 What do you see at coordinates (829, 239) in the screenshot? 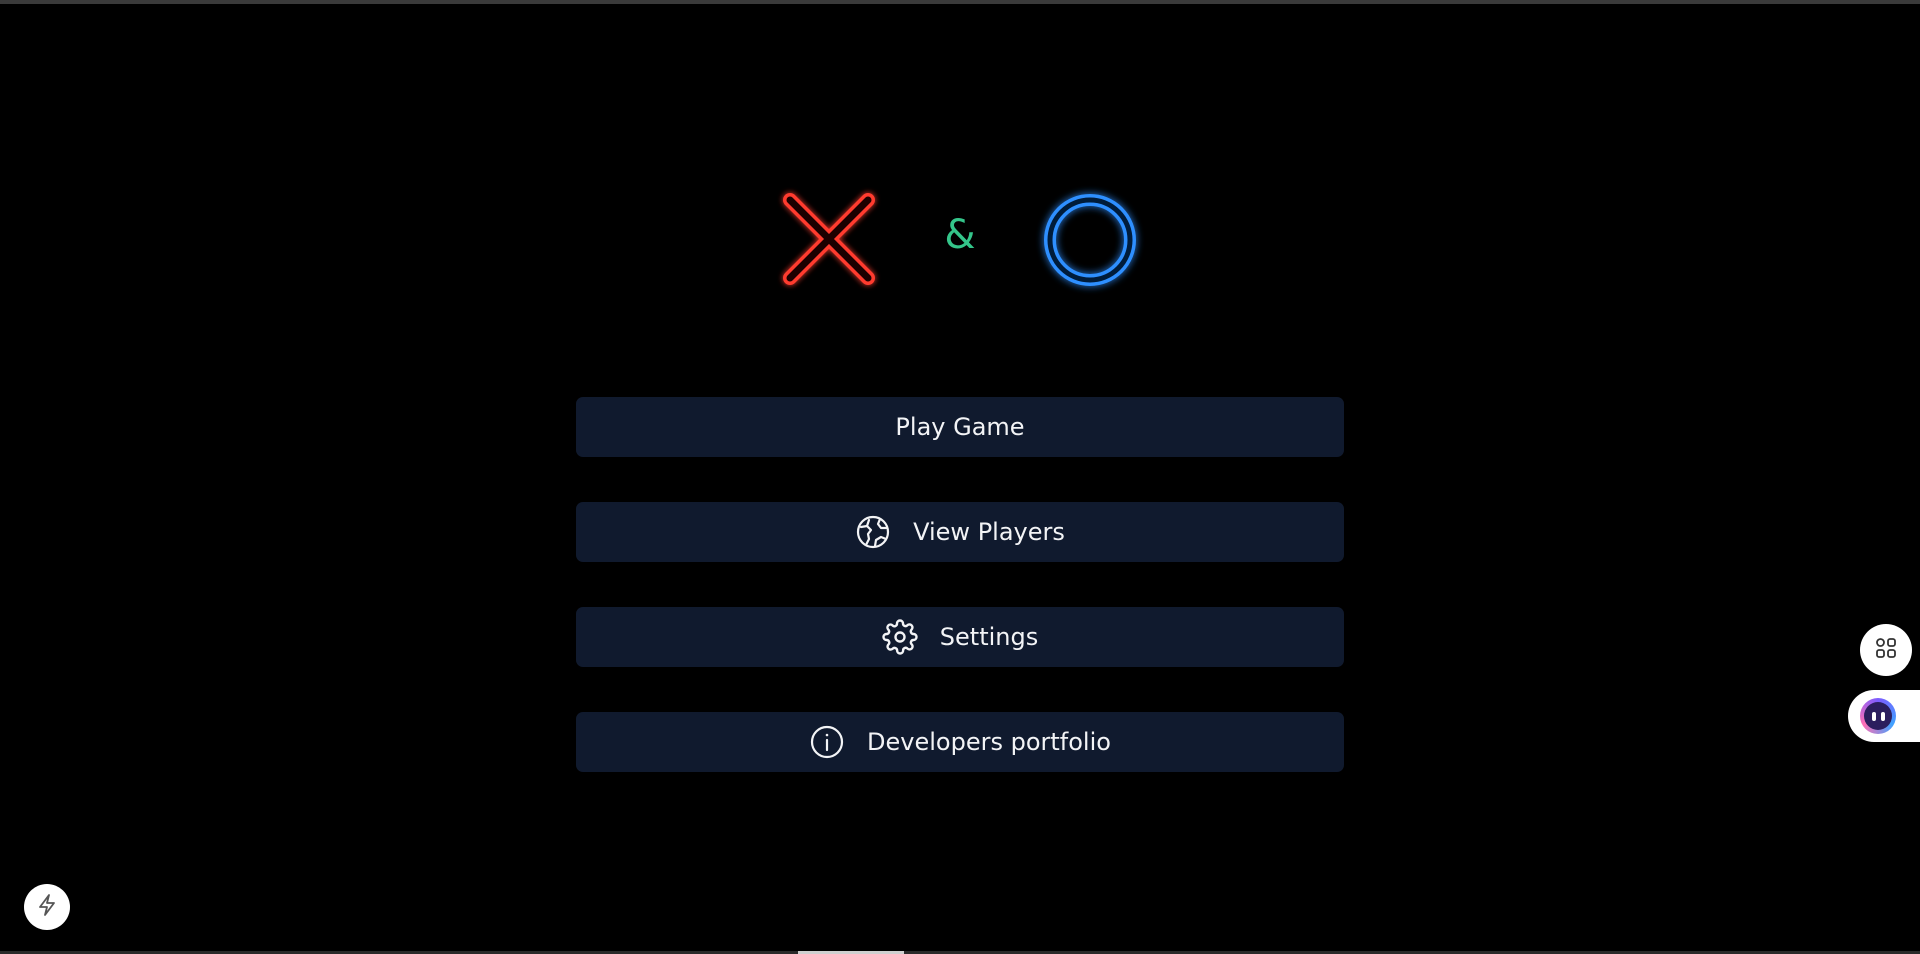
I see `x-mark-icon` at bounding box center [829, 239].